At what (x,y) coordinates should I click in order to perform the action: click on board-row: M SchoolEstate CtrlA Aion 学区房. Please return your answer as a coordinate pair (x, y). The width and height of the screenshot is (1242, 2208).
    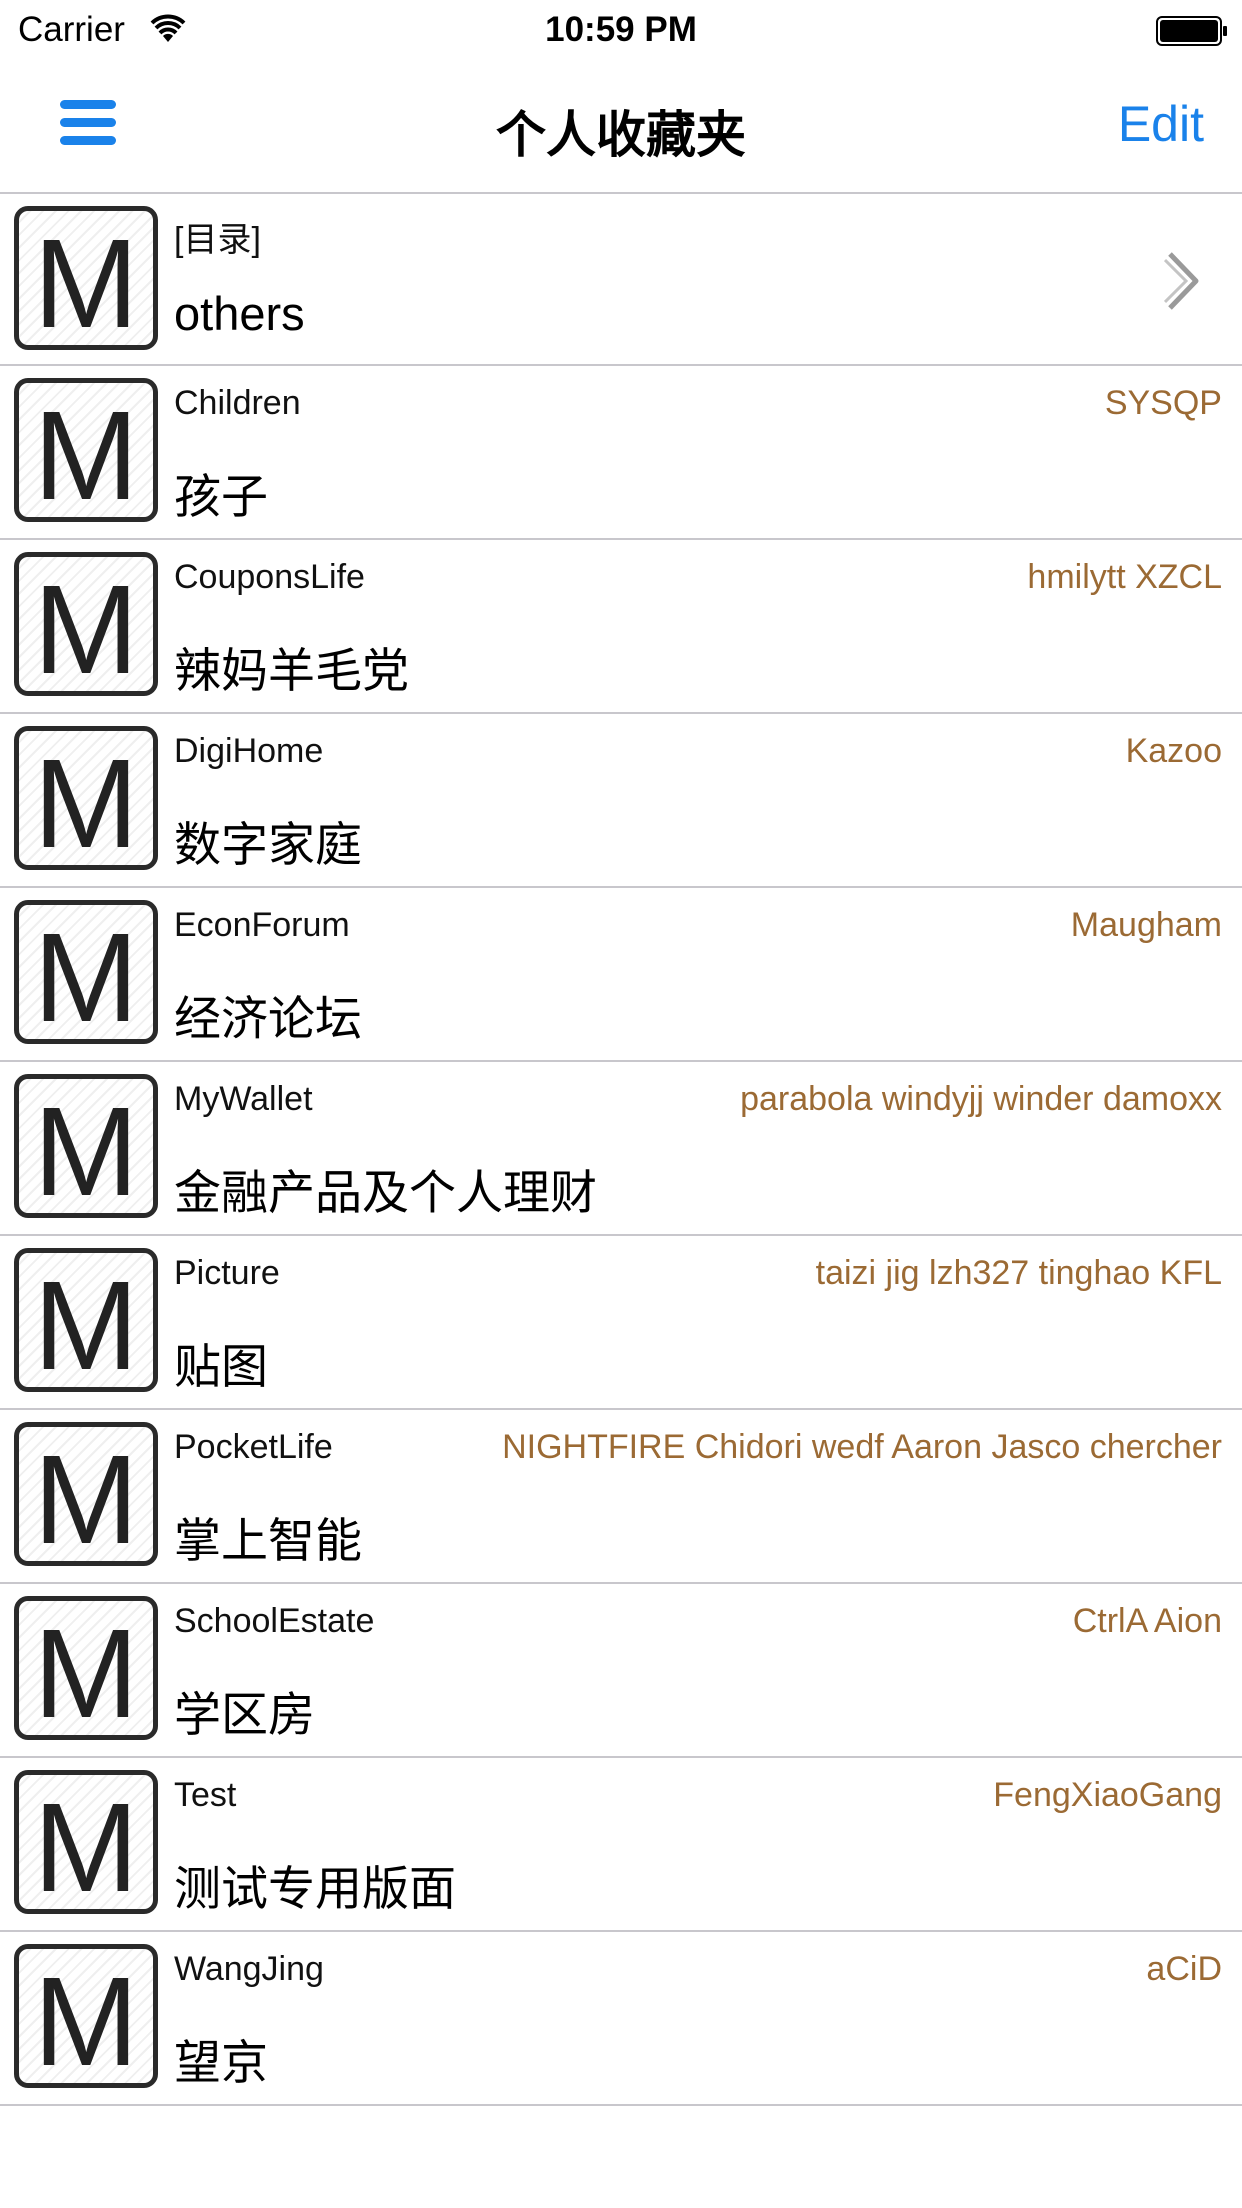
    Looking at the image, I should click on (621, 1671).